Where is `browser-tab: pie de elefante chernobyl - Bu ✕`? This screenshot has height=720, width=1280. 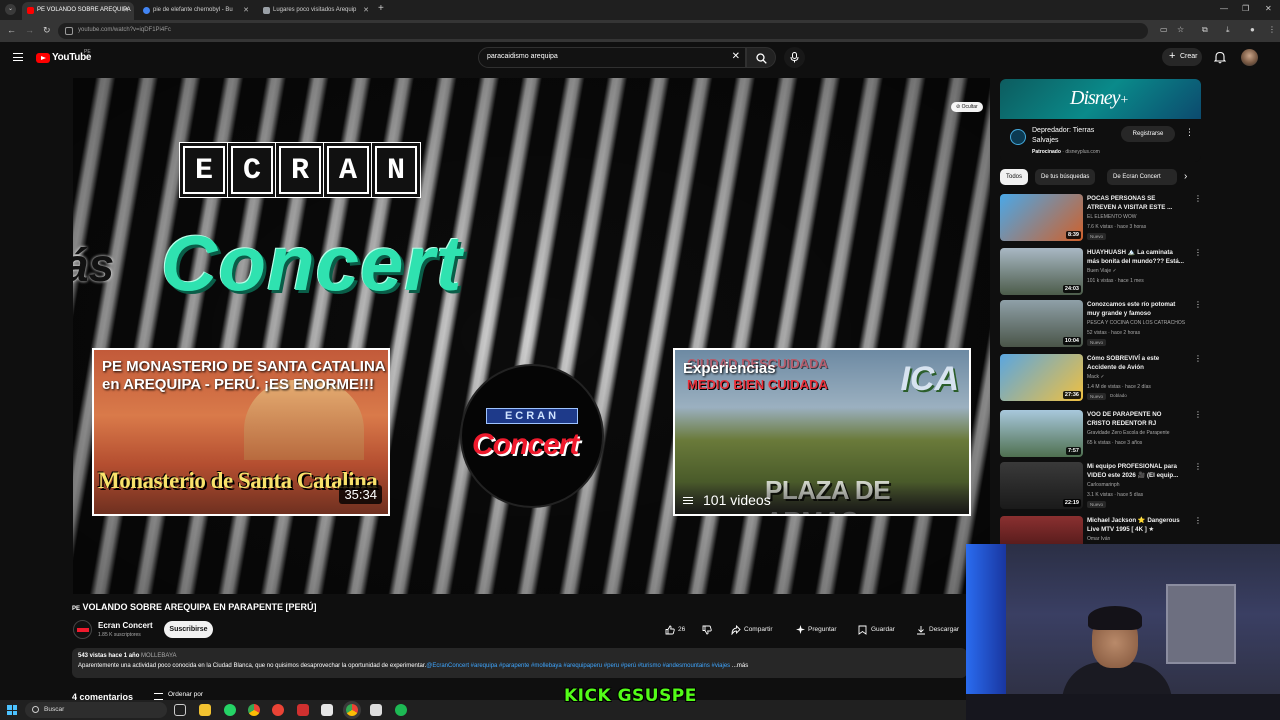
browser-tab: pie de elefante chernobyl - Bu ✕ is located at coordinates (196, 11).